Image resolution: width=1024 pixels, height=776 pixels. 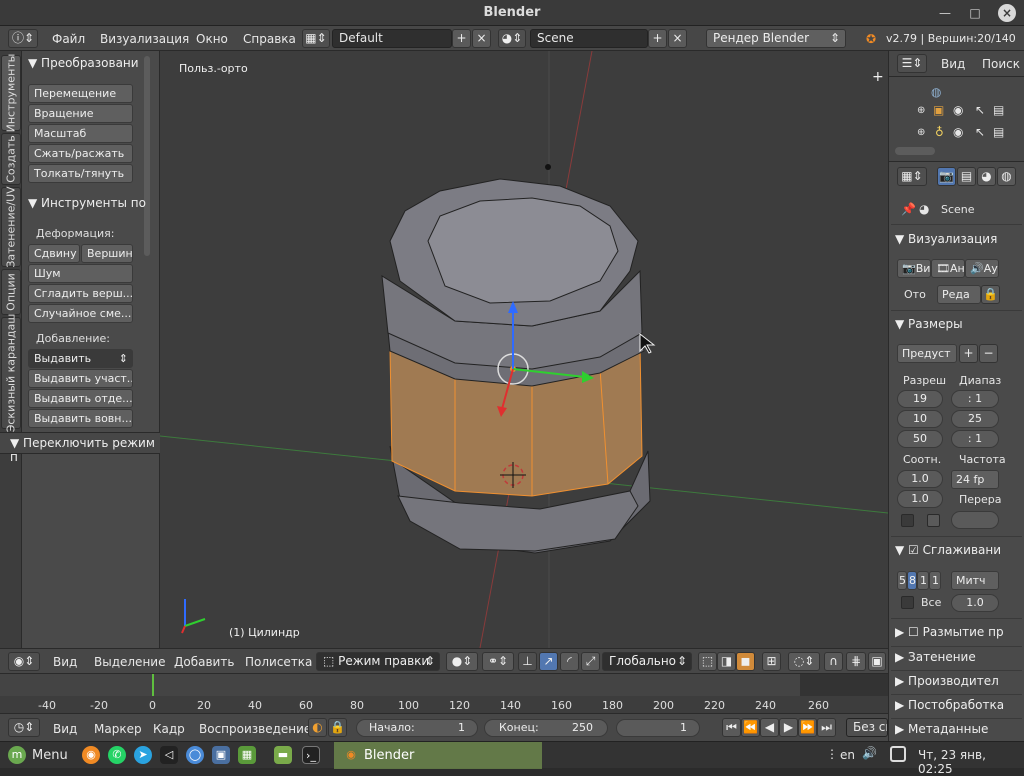 What do you see at coordinates (856, 661) in the screenshot?
I see `snap-element-icon: ⋕` at bounding box center [856, 661].